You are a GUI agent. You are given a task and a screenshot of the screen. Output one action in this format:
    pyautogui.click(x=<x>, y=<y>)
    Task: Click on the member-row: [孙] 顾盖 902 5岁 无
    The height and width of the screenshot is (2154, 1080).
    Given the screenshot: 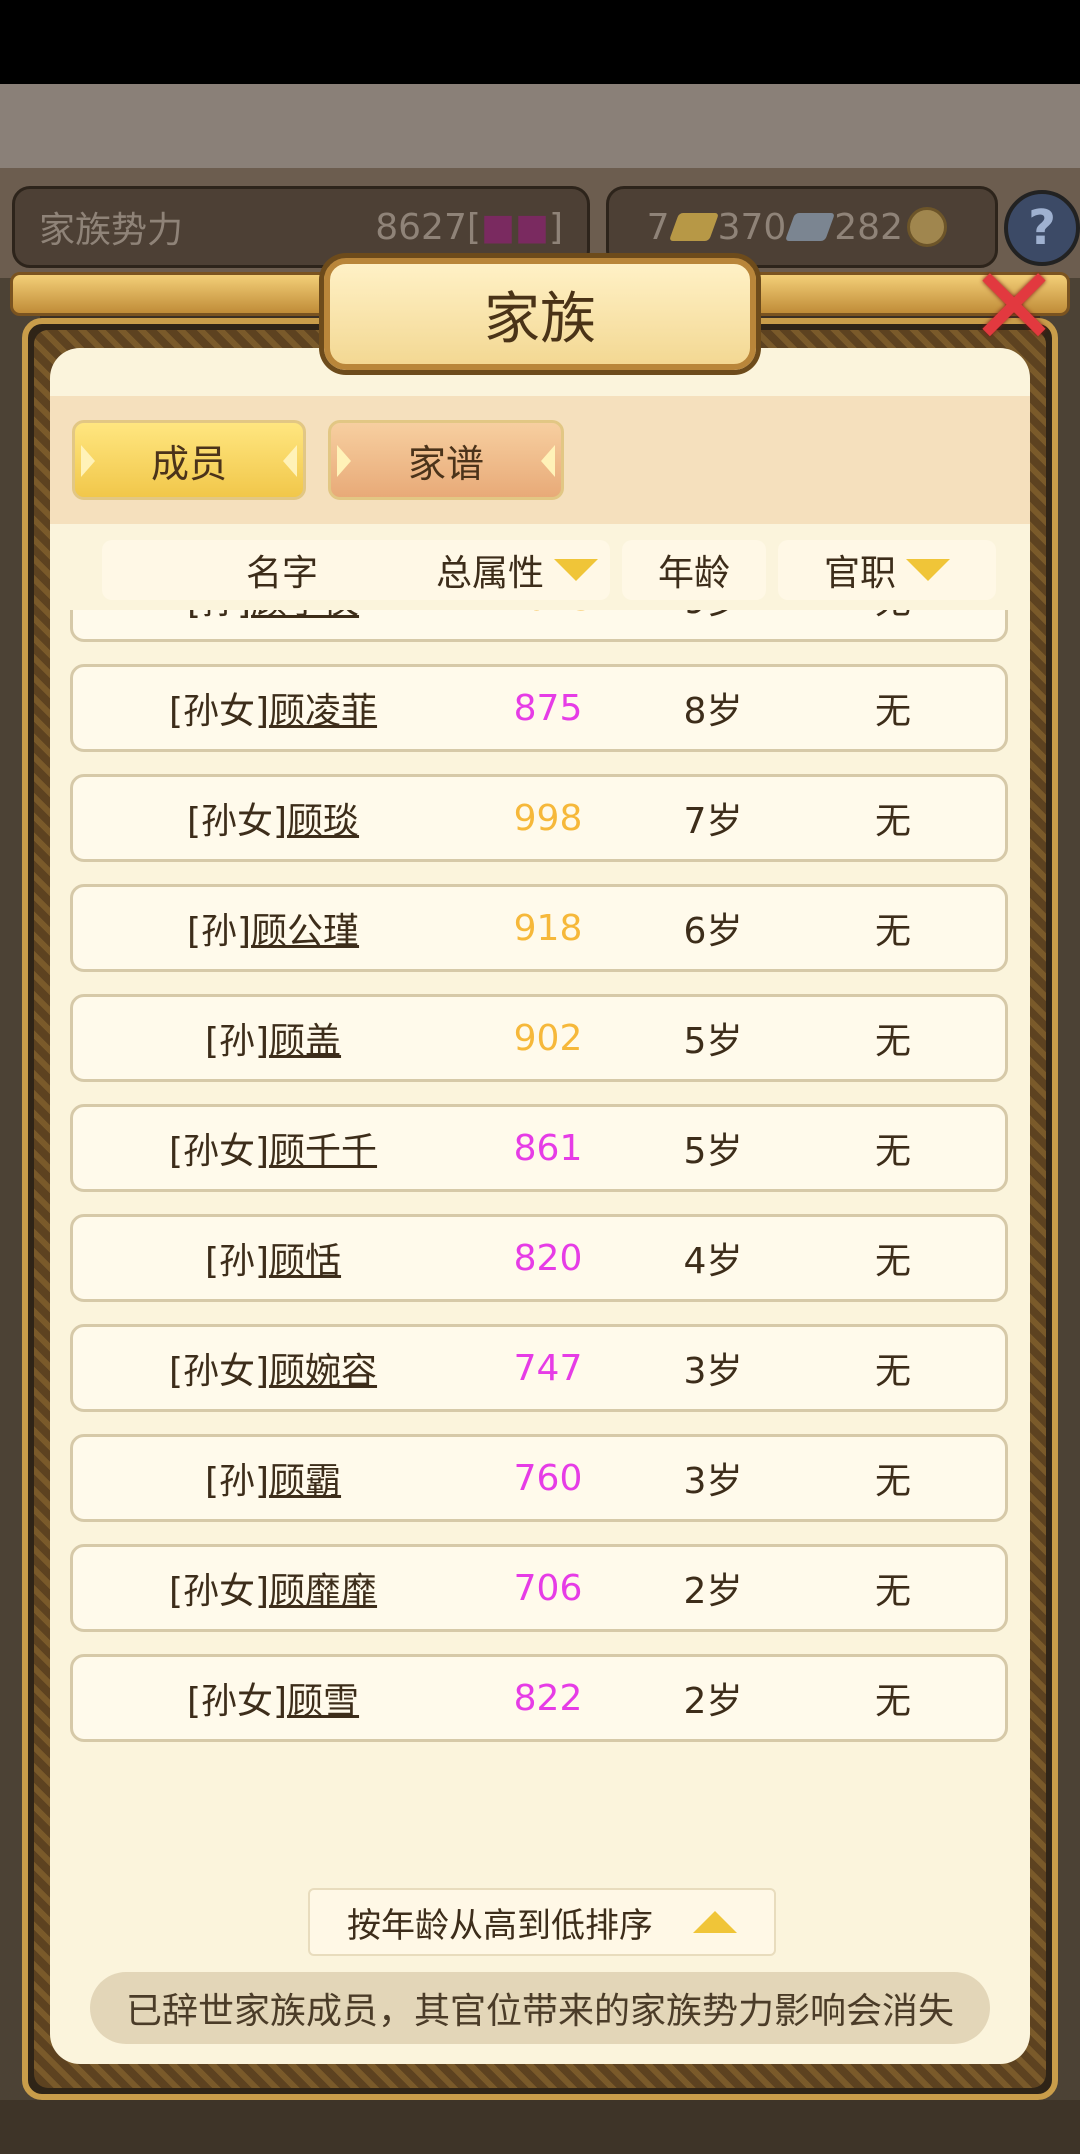 What is the action you would take?
    pyautogui.click(x=539, y=1038)
    